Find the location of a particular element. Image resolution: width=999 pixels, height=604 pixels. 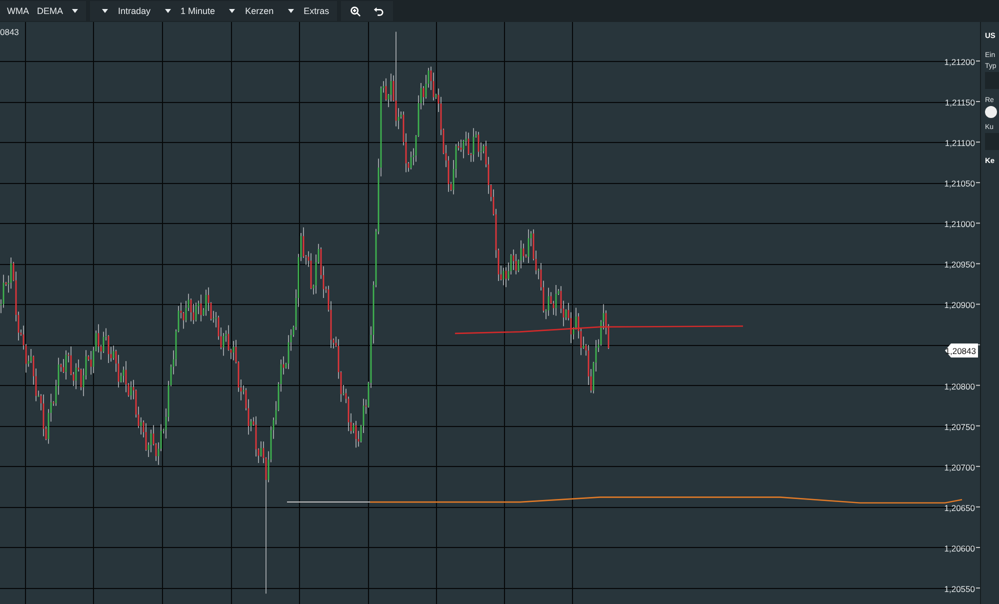

price-label: 1,21050 is located at coordinates (959, 183).